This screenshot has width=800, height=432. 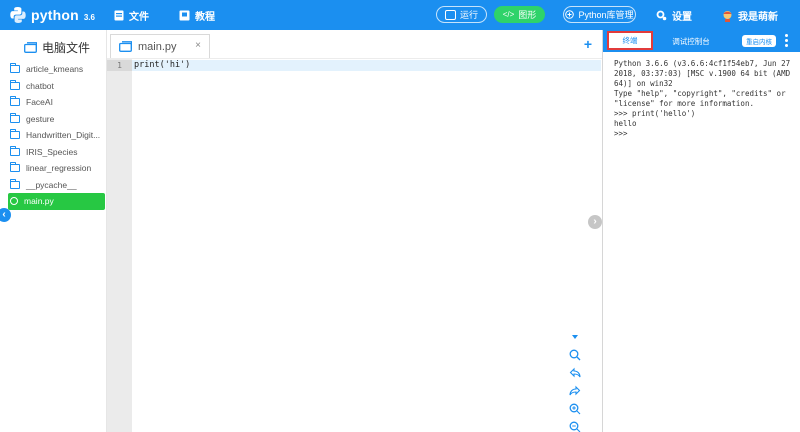 What do you see at coordinates (575, 355) in the screenshot?
I see `search-icon` at bounding box center [575, 355].